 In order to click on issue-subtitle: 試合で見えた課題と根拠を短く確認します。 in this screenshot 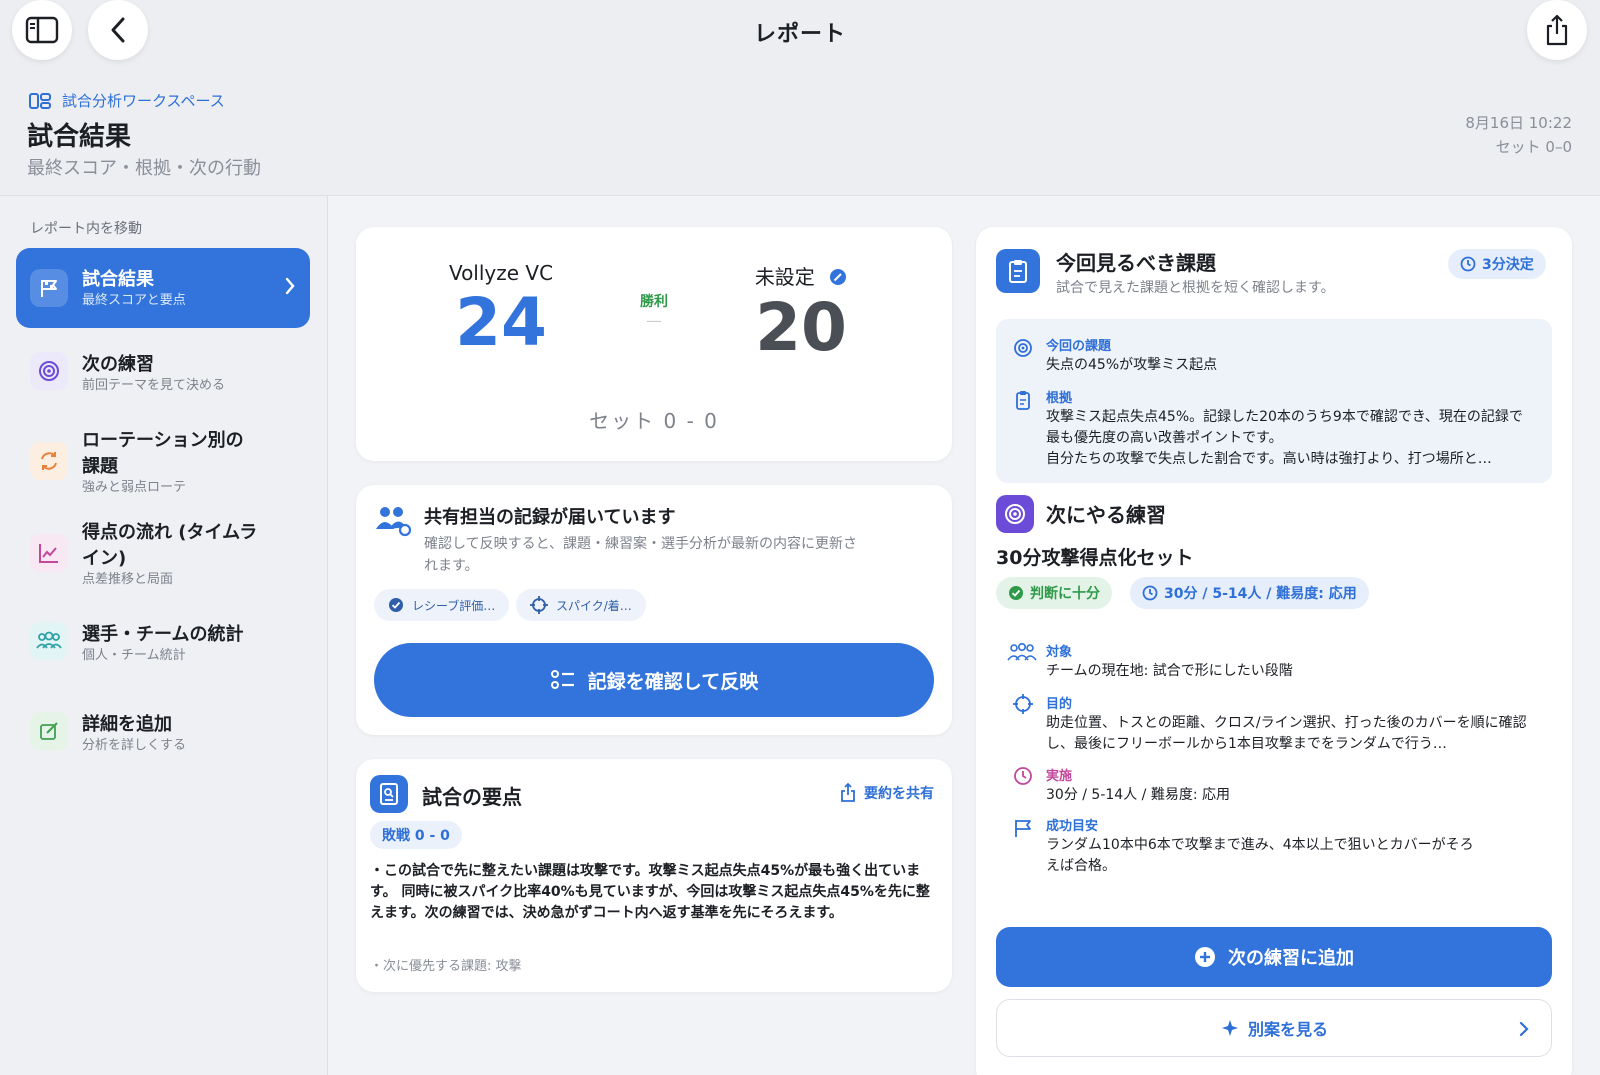, I will do `click(1195, 288)`.